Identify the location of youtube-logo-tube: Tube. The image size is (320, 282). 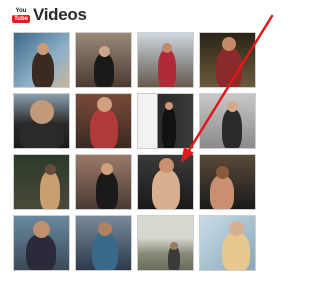
(21, 19).